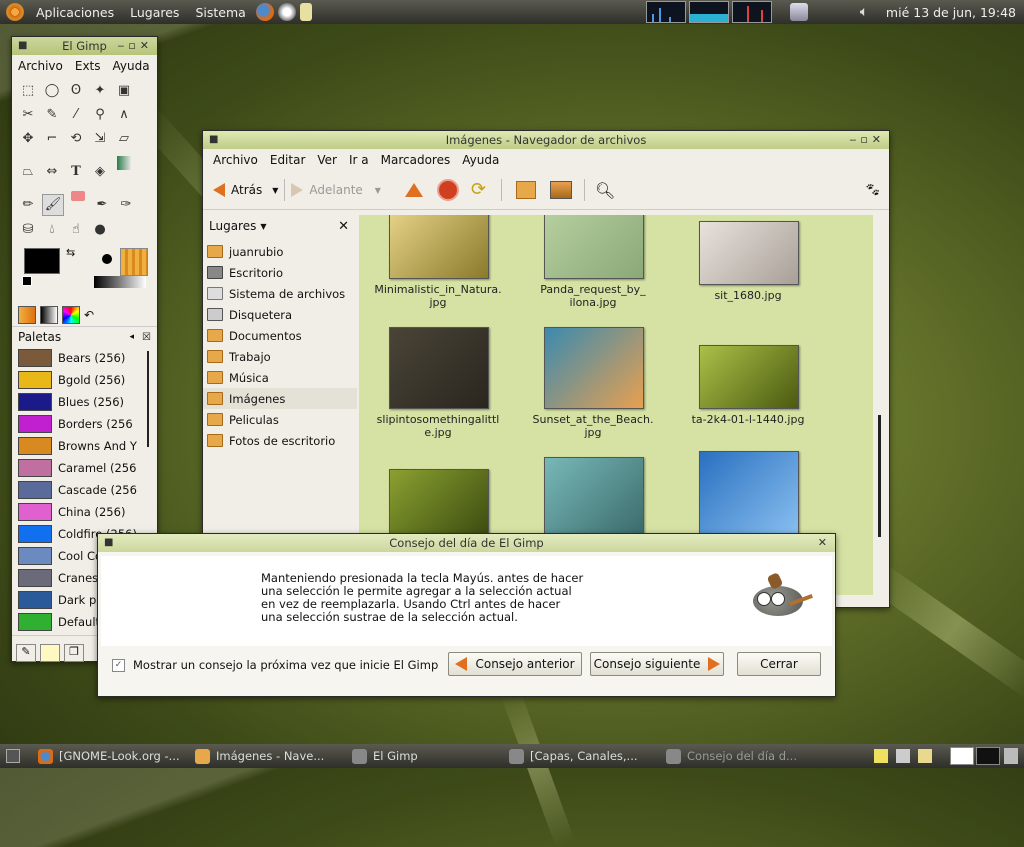 This screenshot has width=1024, height=847. I want to click on sidebar-item: Trabajo, so click(280, 356).